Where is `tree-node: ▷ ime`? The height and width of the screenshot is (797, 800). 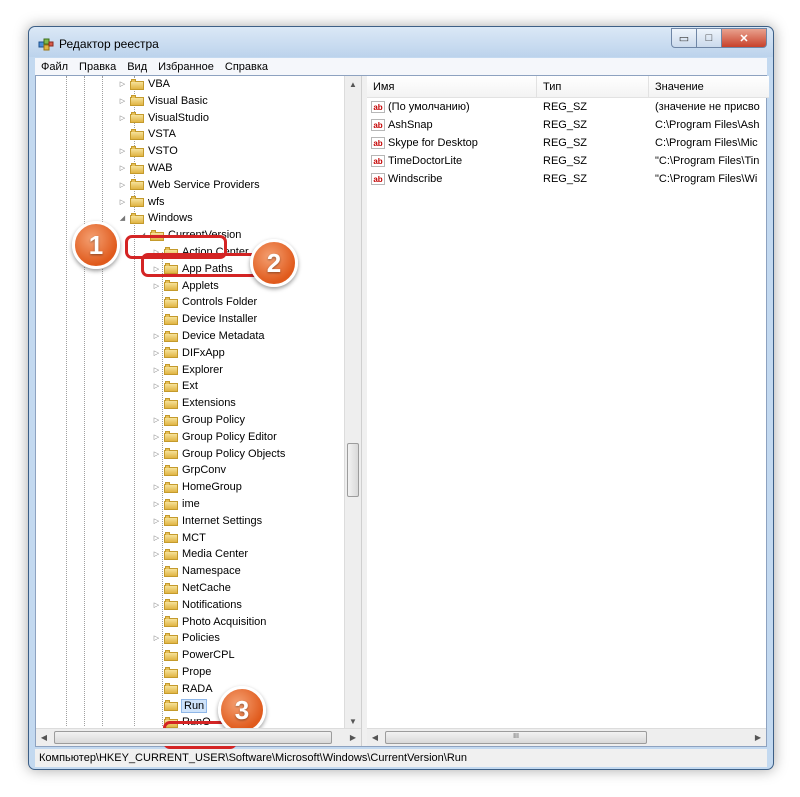 tree-node: ▷ ime is located at coordinates (176, 504).